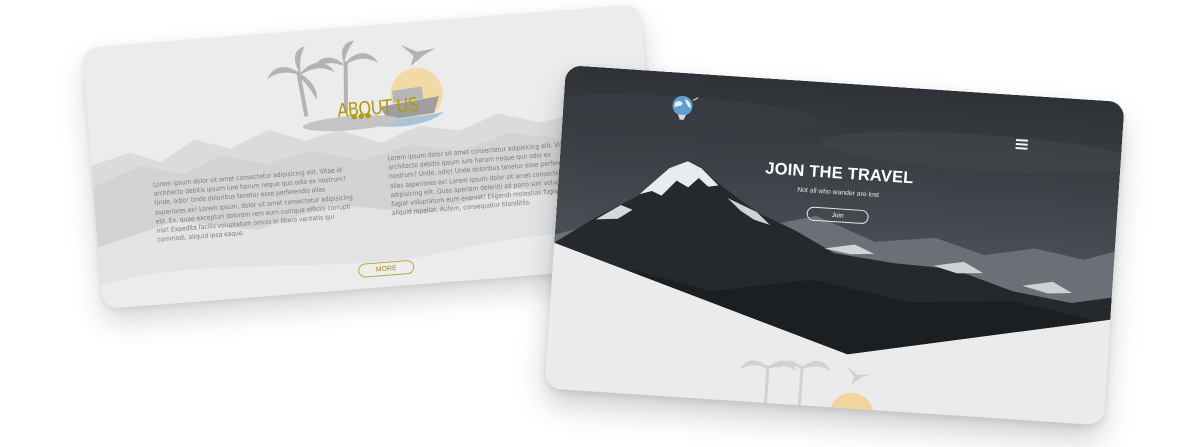  I want to click on globe-balloon-icon, so click(682, 108).